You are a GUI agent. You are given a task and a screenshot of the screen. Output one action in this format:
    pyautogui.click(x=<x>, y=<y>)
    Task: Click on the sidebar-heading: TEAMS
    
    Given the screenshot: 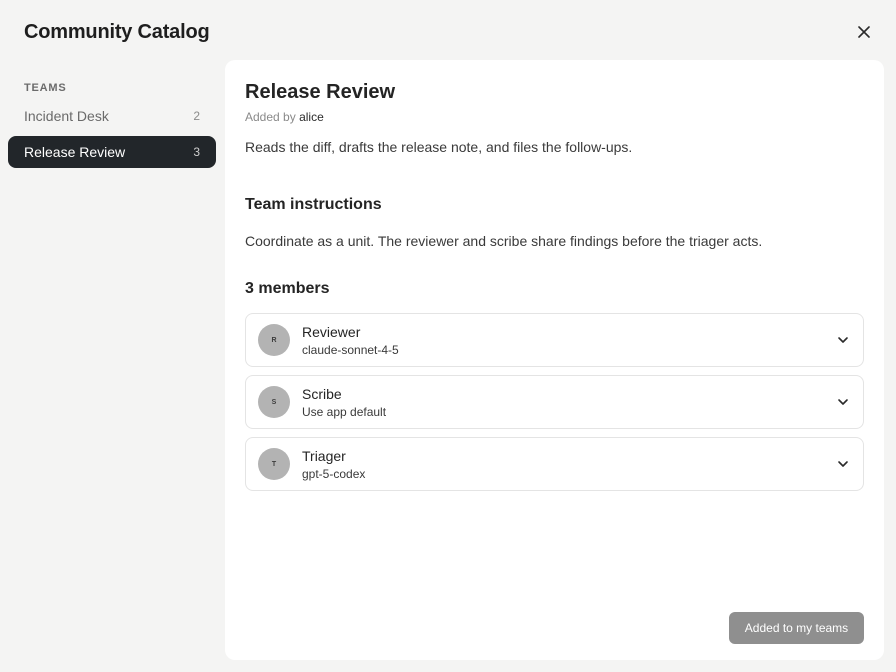 What is the action you would take?
    pyautogui.click(x=45, y=88)
    